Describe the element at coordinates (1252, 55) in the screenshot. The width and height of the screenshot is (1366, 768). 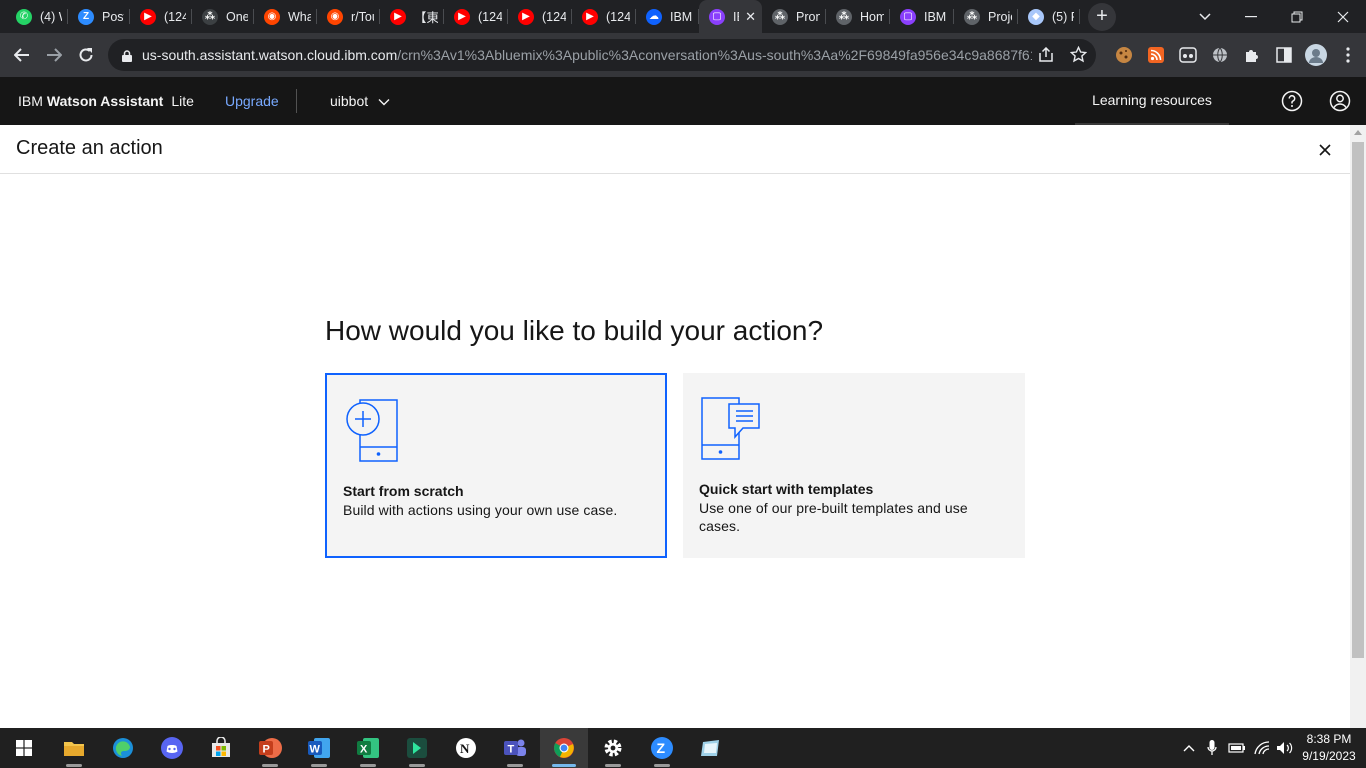
I see `extensions-puzzle-icon` at that location.